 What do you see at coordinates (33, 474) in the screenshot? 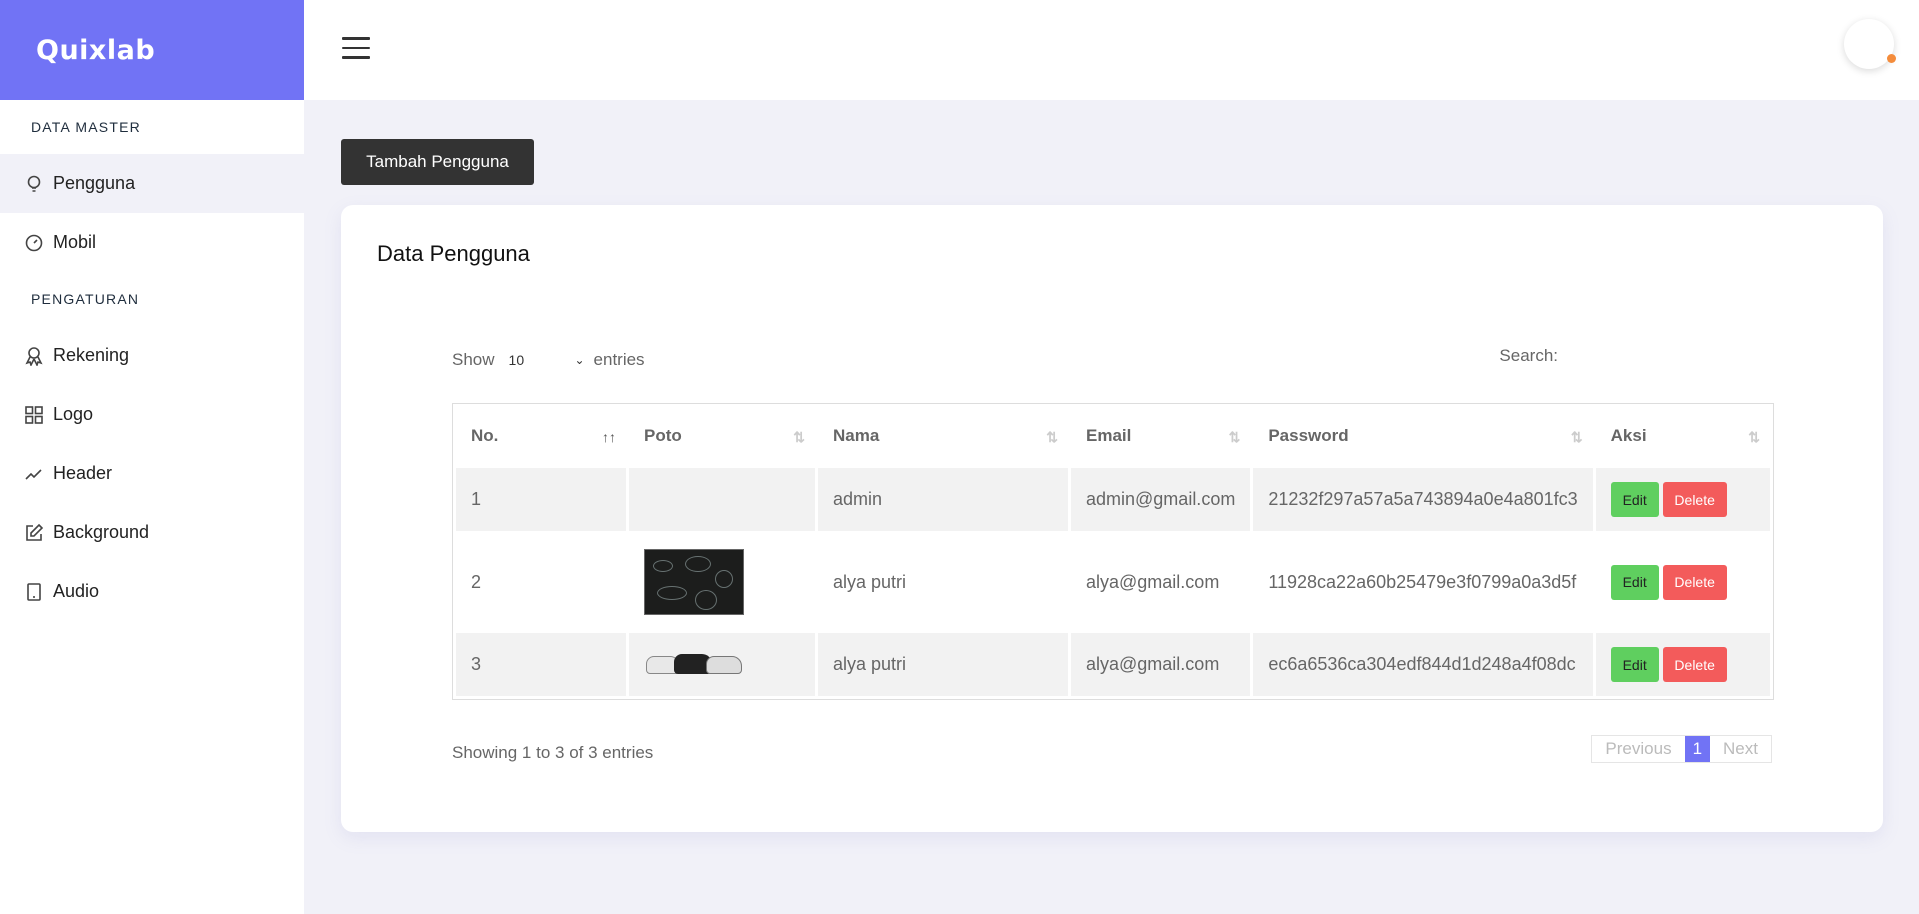
I see `trend-line-icon` at bounding box center [33, 474].